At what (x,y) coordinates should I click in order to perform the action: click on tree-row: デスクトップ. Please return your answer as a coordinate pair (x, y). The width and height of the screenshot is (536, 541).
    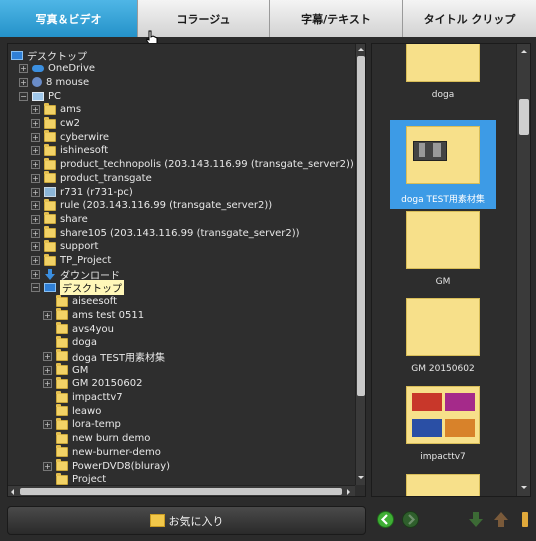
    Looking at the image, I should click on (49, 55).